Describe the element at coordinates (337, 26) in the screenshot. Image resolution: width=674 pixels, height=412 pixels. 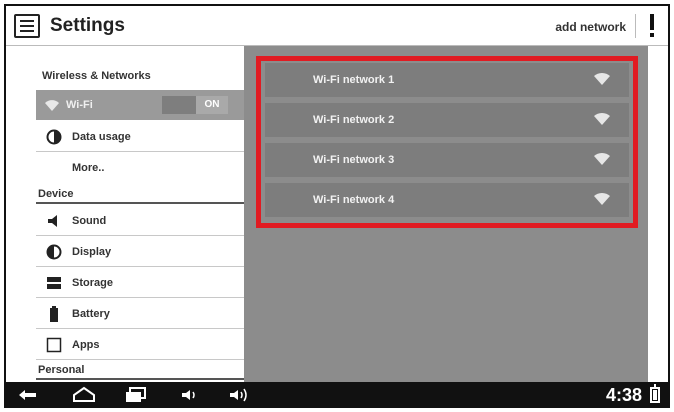
I see `action-bar: Settings add network` at that location.